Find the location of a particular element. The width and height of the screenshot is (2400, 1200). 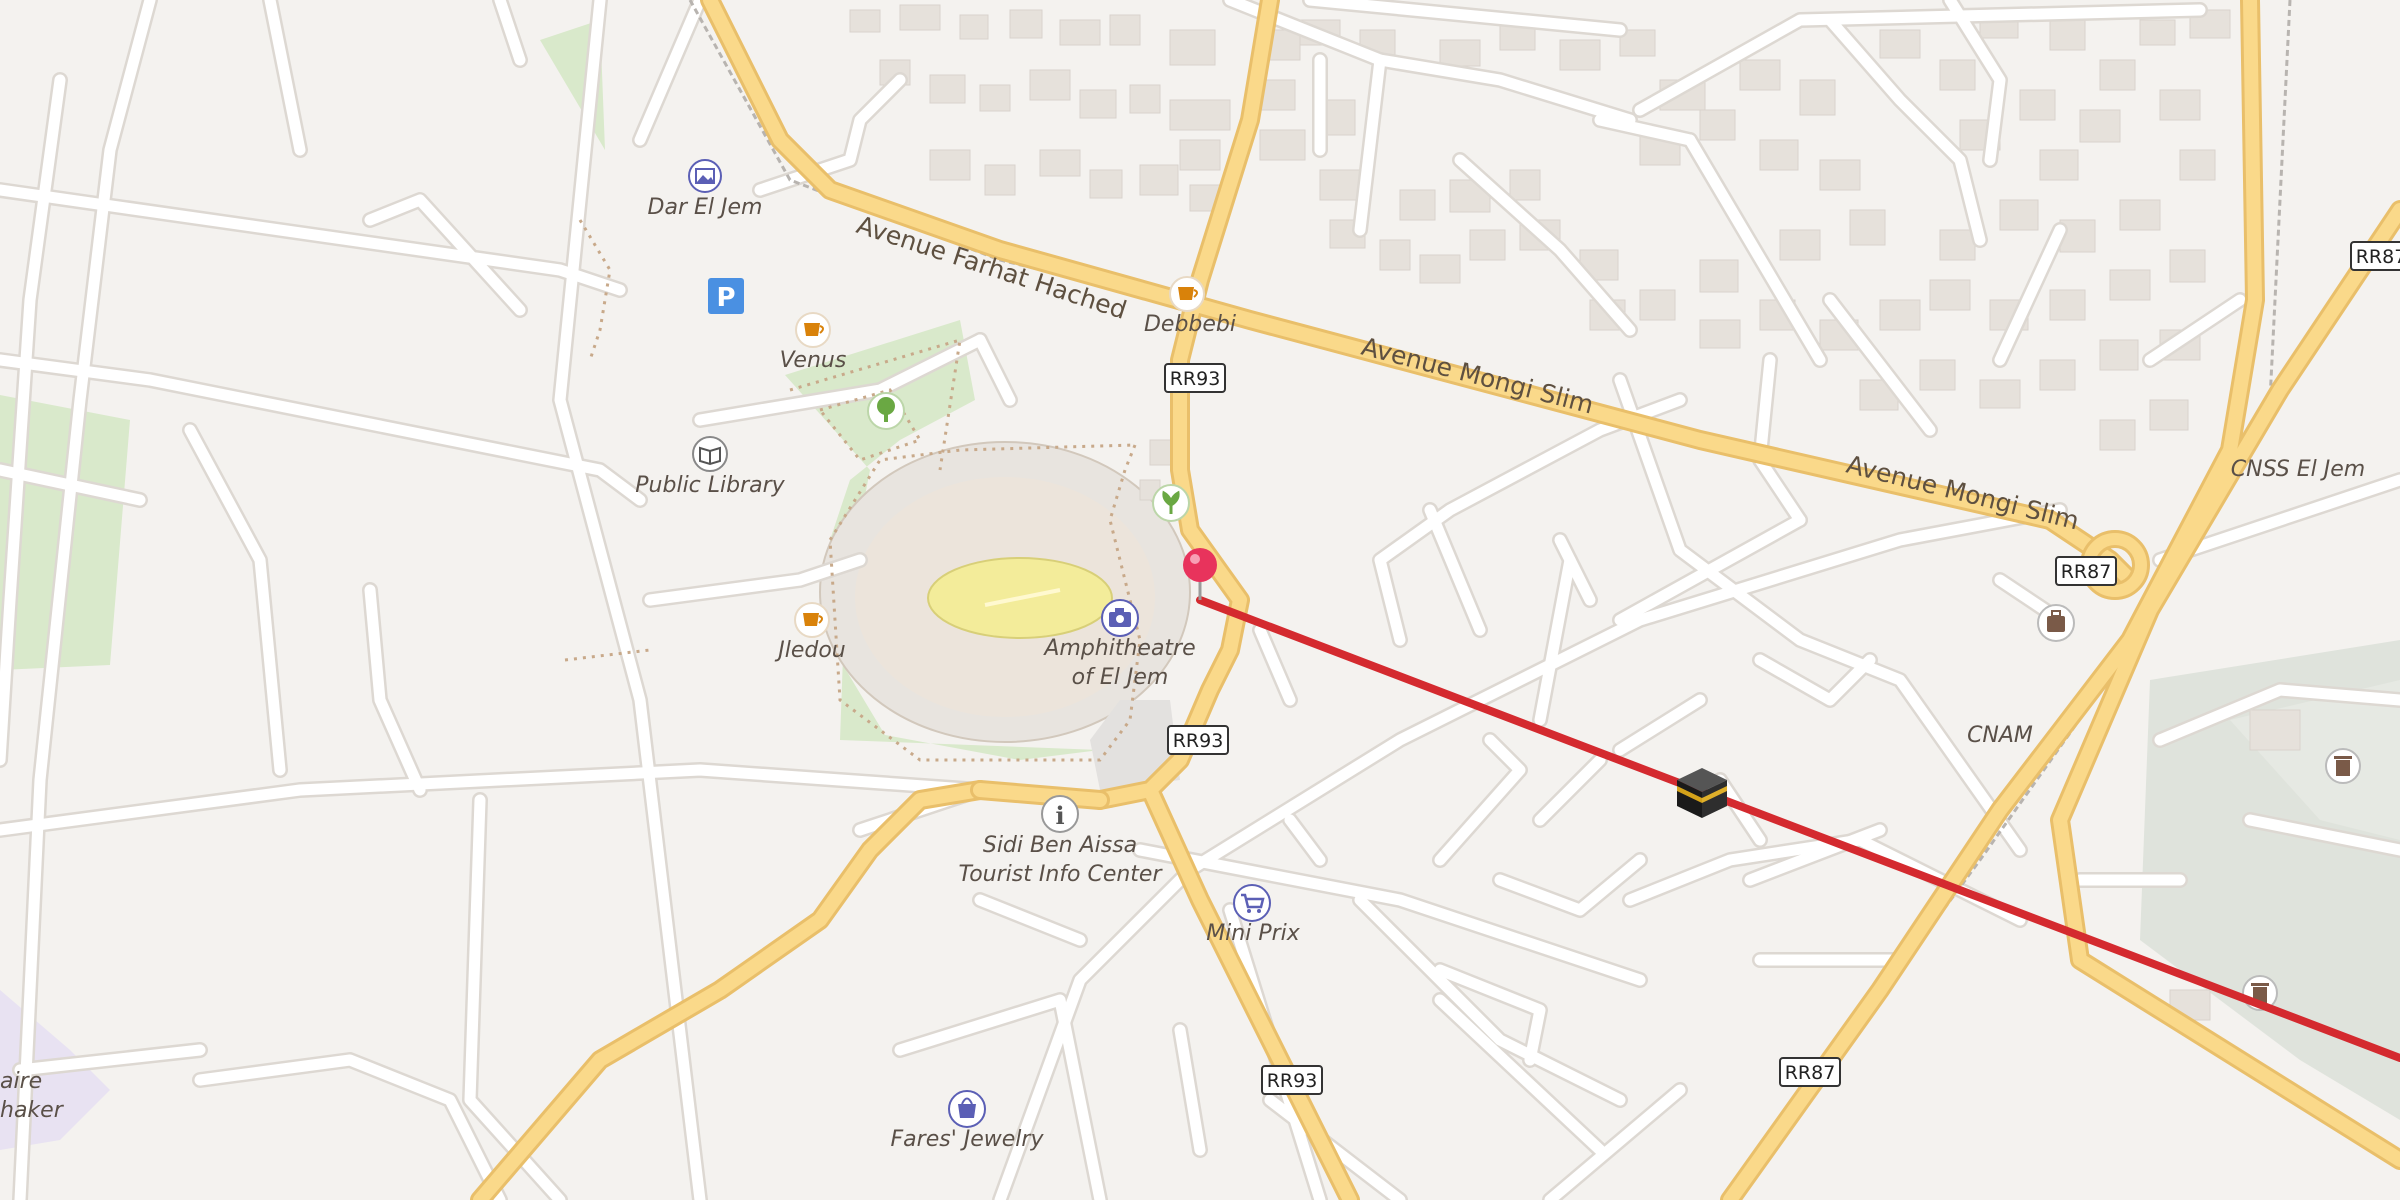

place-label-amphitheatre-line2: of El Jem is located at coordinates (1120, 677).